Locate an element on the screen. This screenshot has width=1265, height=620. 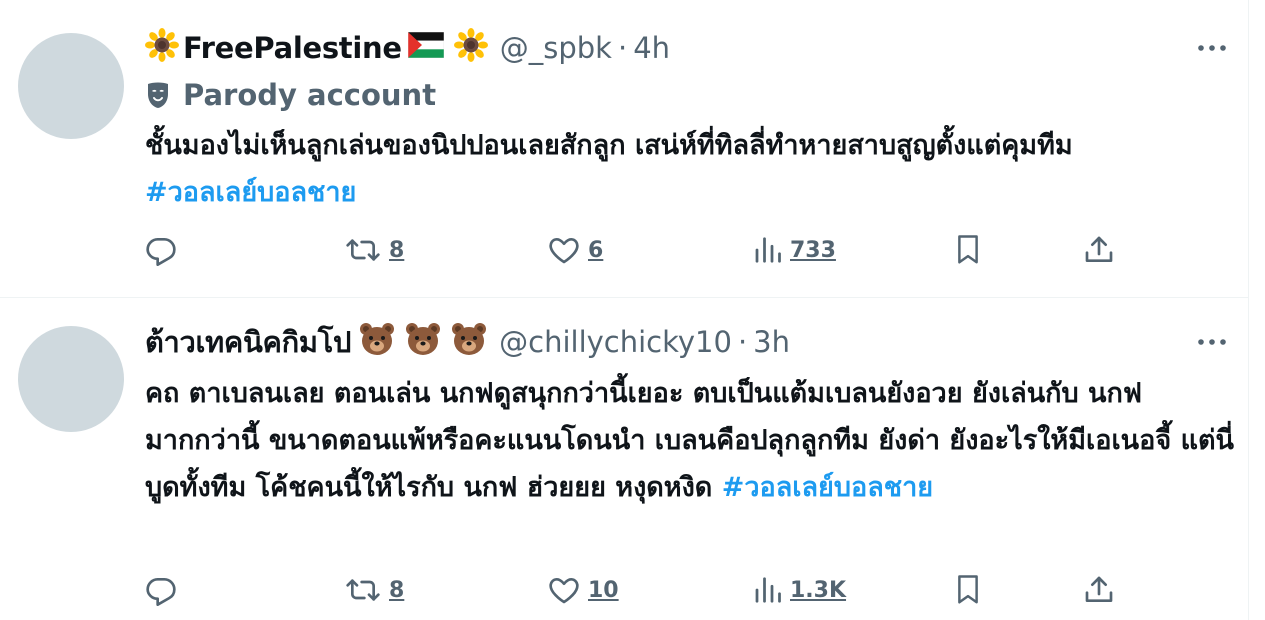
tweet-header: ต้าวเทคนิคกิมโป @chillychicky10 · 3h is located at coordinates (467, 342).